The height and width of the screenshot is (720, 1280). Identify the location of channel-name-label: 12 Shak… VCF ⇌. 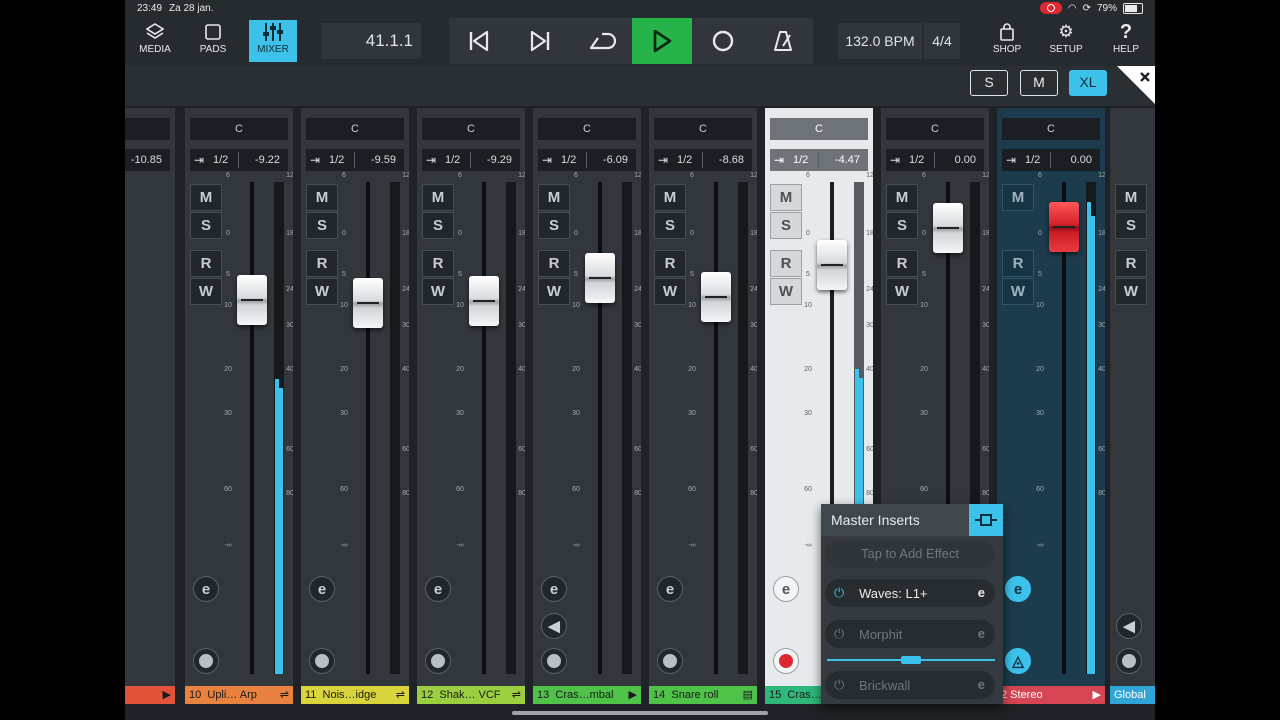
(471, 695).